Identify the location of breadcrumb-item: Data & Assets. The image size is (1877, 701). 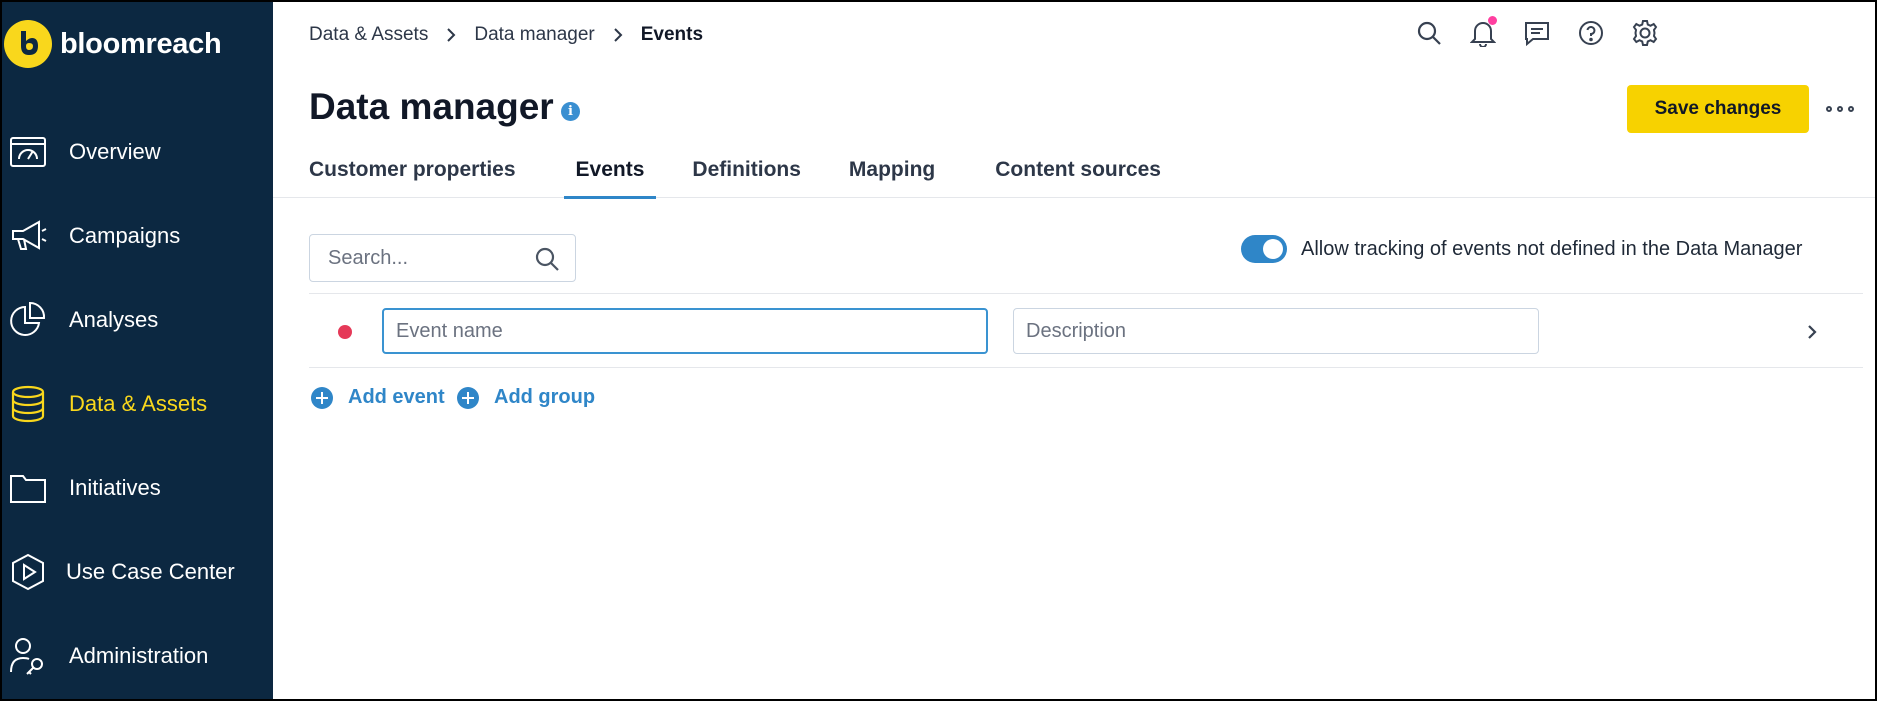
(368, 35).